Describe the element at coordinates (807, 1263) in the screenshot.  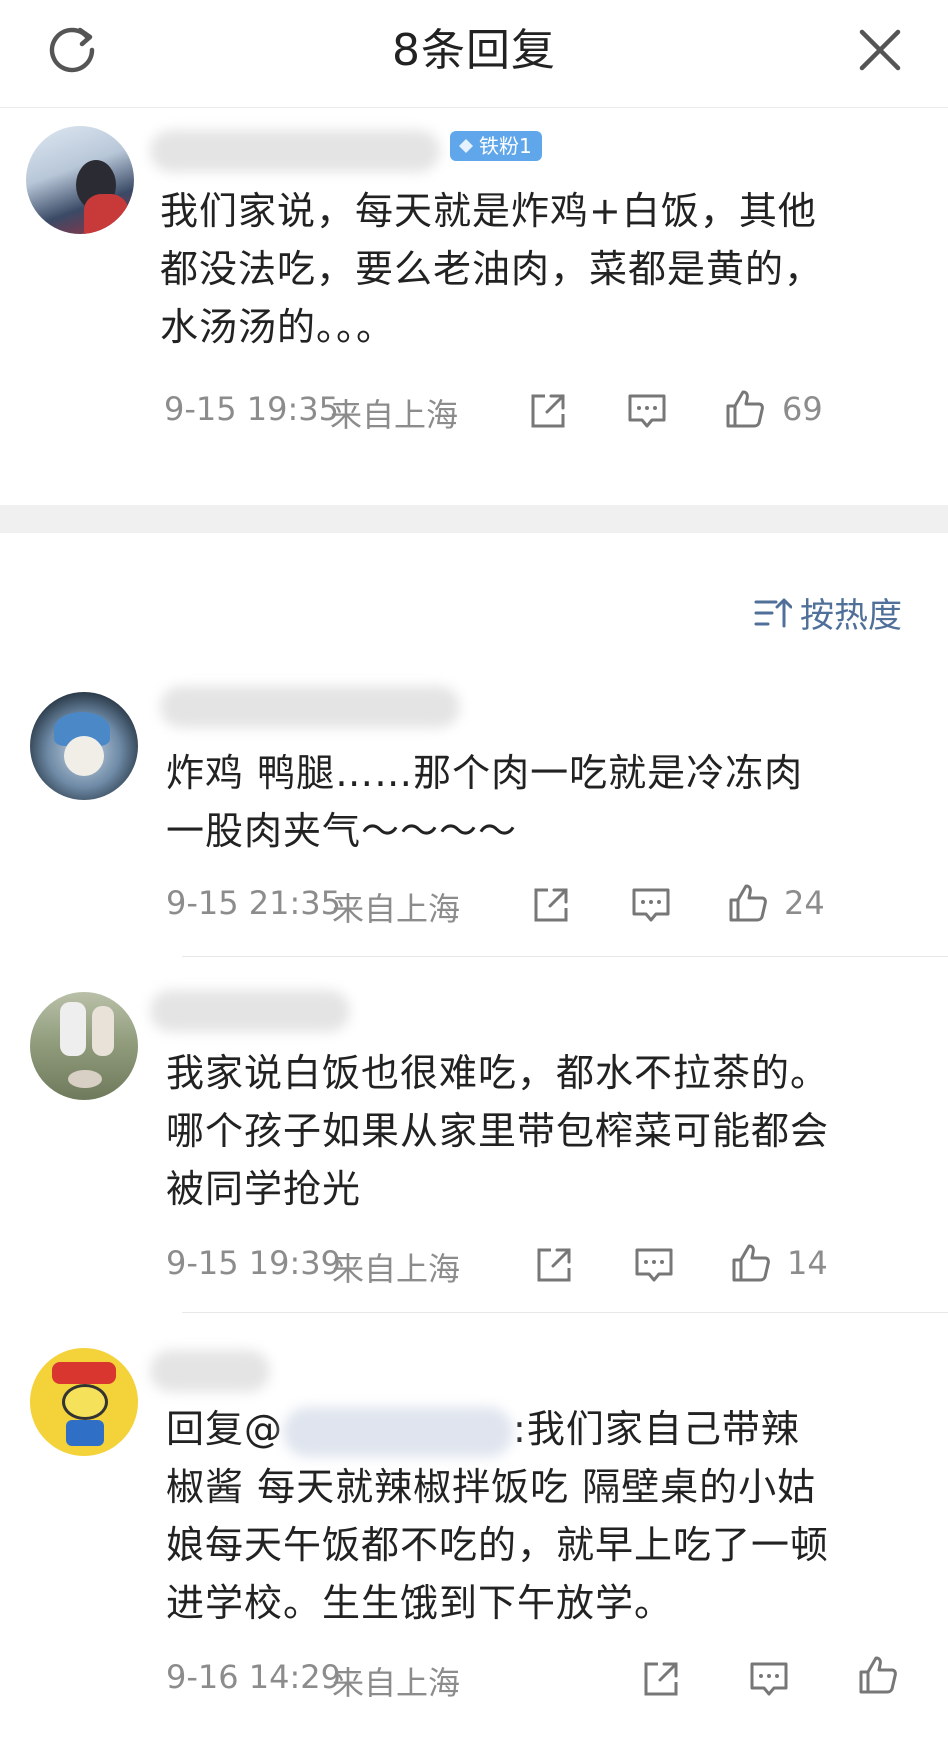
I see `like-count: 14` at that location.